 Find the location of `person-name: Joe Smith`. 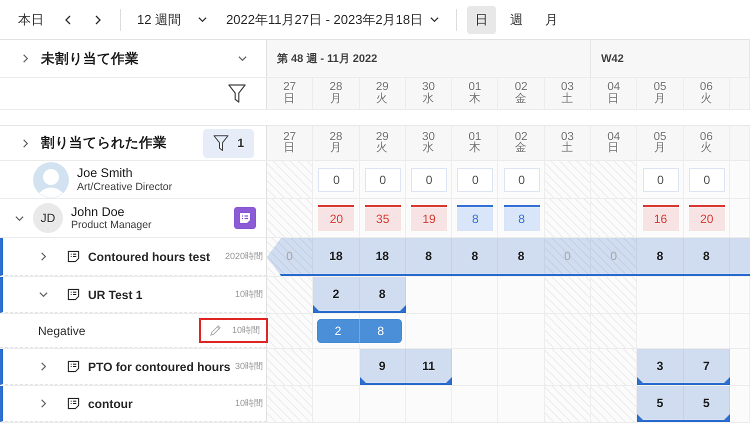

person-name: Joe Smith is located at coordinates (105, 173).